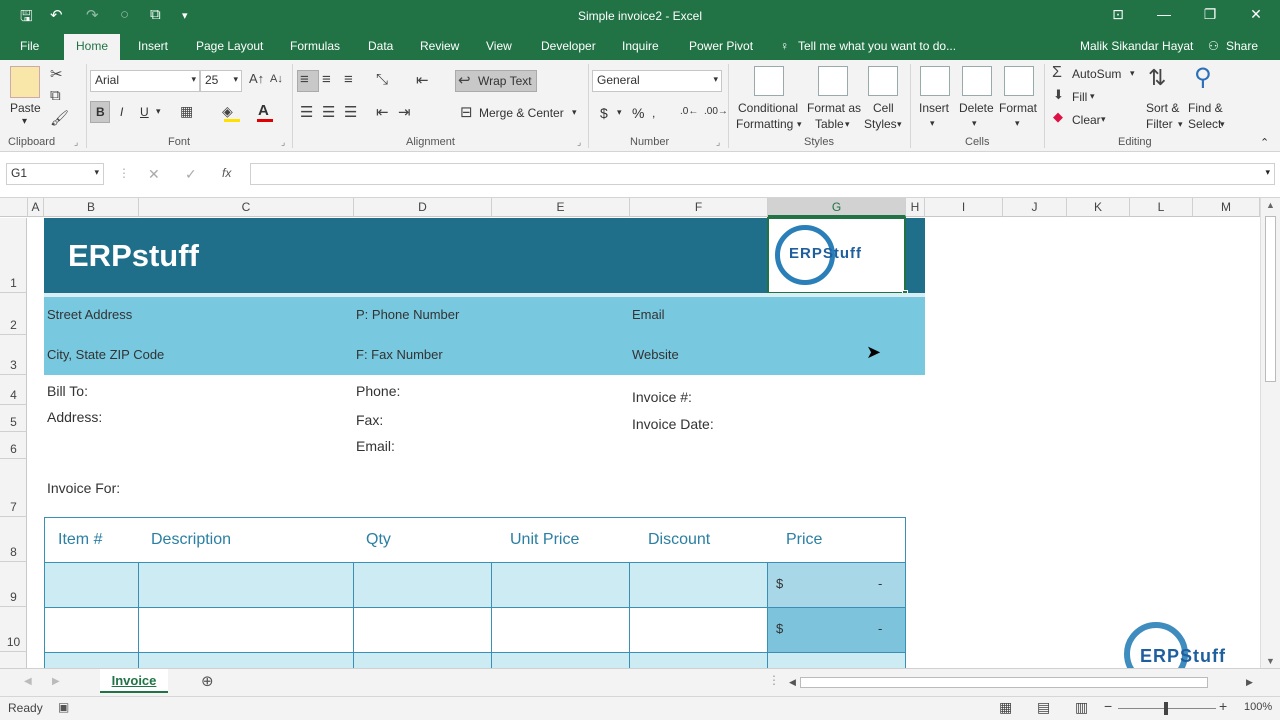 Image resolution: width=1280 pixels, height=720 pixels. Describe the element at coordinates (422, 80) in the screenshot. I see `rtl-icon: ⇤` at that location.